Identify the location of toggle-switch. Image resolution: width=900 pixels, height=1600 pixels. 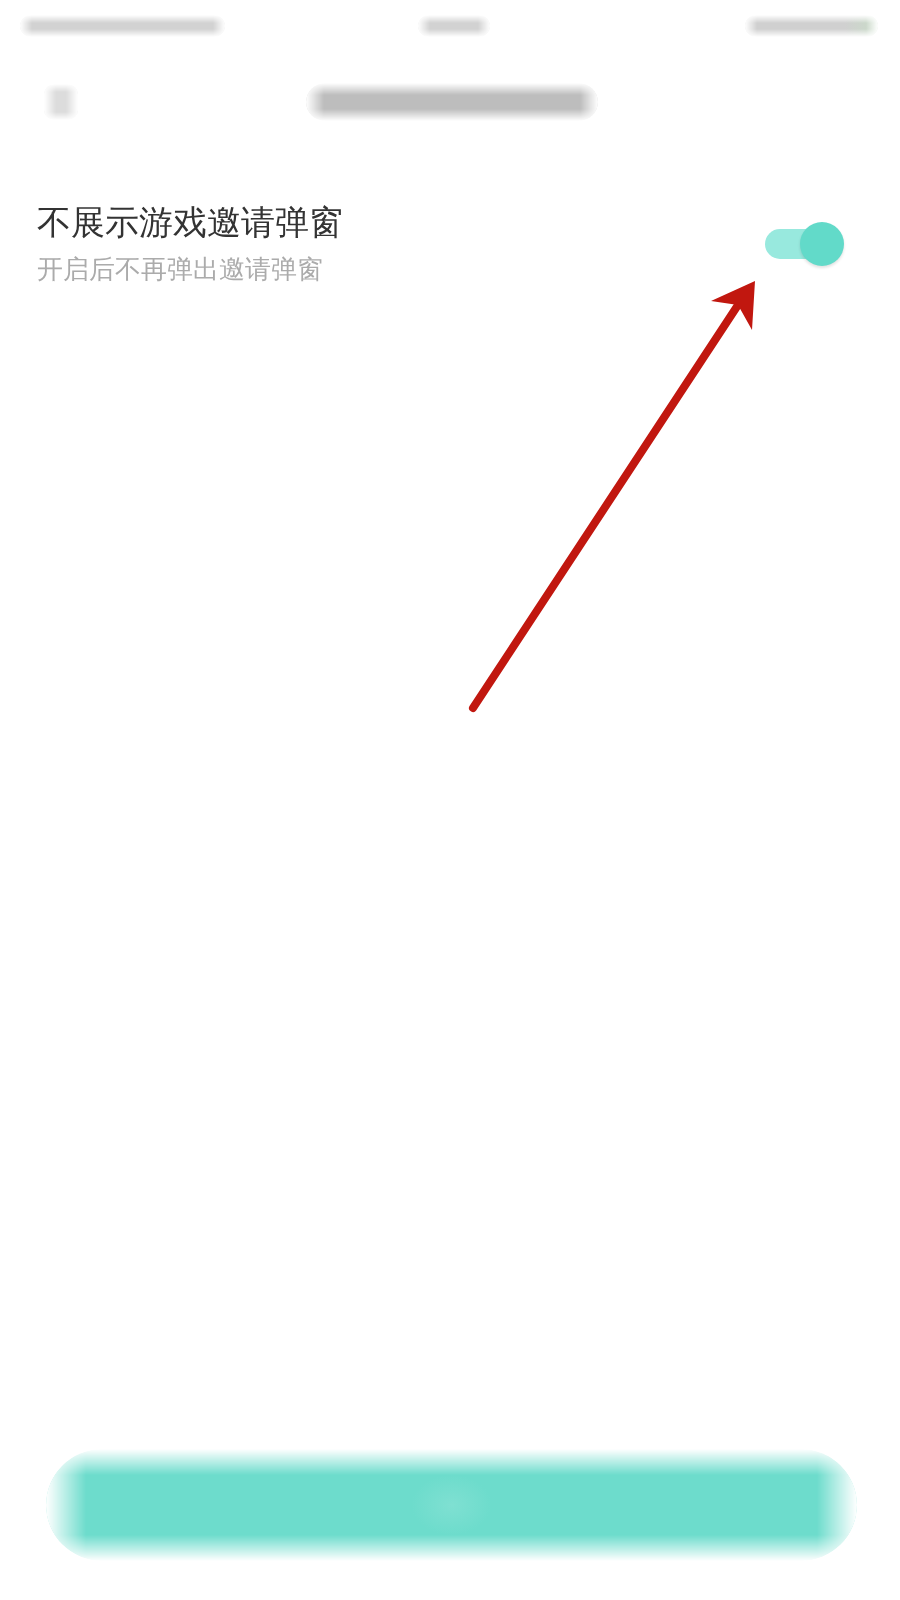
(804, 243).